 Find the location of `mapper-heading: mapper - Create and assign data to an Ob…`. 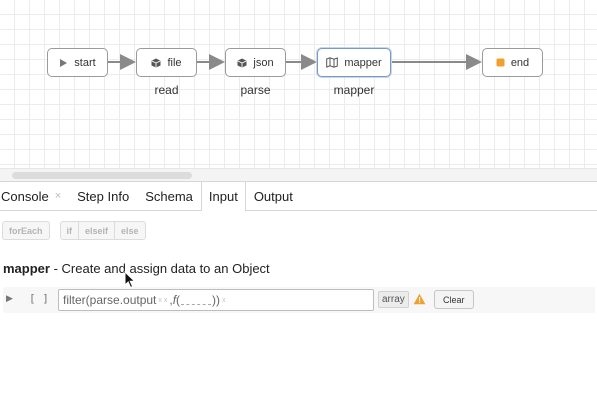

mapper-heading: mapper - Create and assign data to an Ob… is located at coordinates (136, 268).